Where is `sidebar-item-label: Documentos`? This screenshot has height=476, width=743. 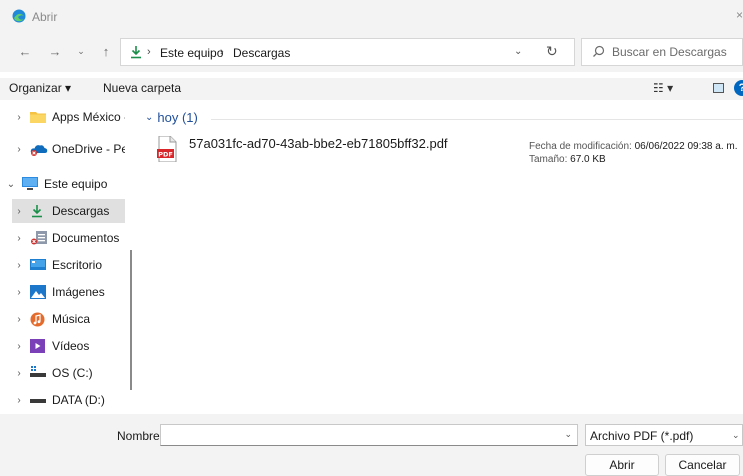
sidebar-item-label: Documentos is located at coordinates (86, 238).